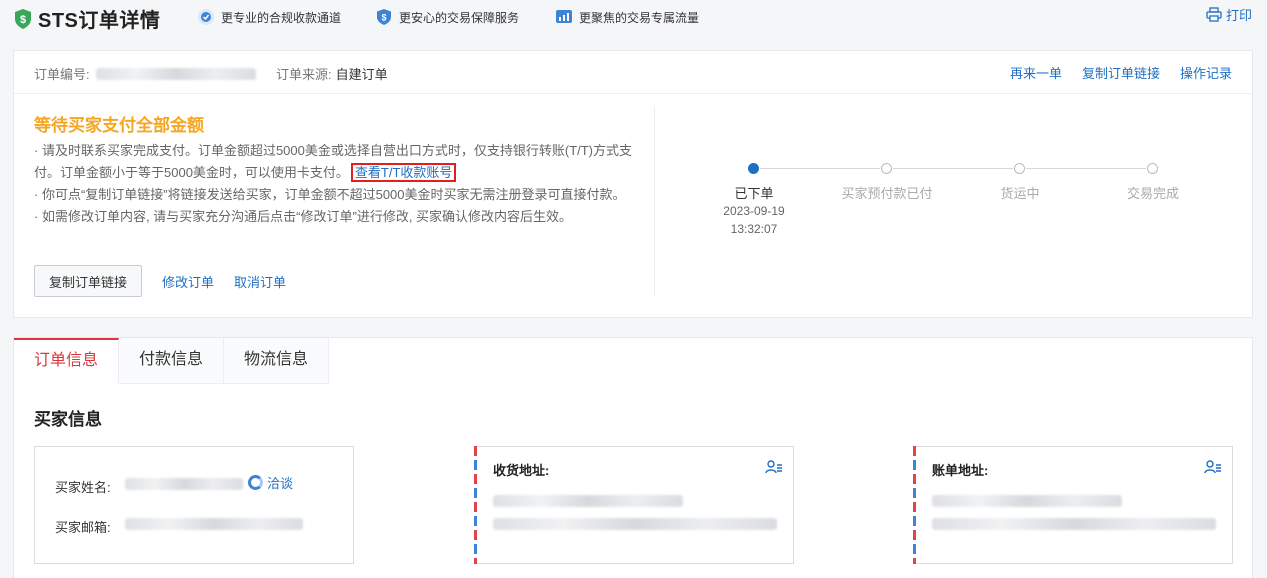 Image resolution: width=1267 pixels, height=578 pixels. Describe the element at coordinates (83, 487) in the screenshot. I see `buyer-name-label: 买家姓名:` at that location.